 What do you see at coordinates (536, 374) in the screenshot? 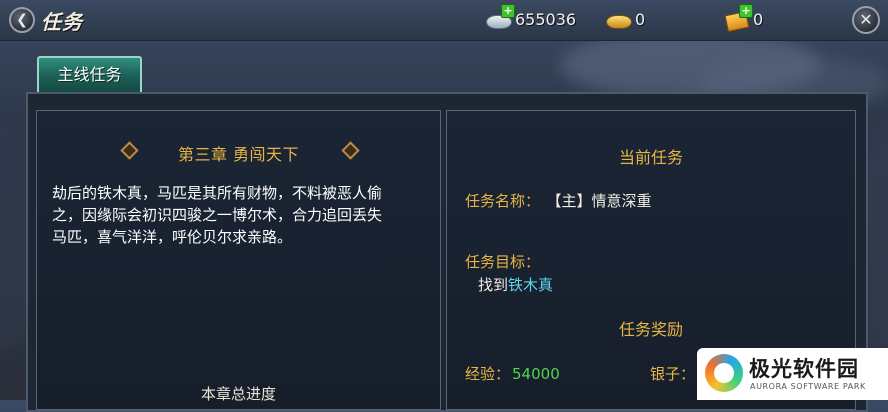
I see `exp-value: 54000` at bounding box center [536, 374].